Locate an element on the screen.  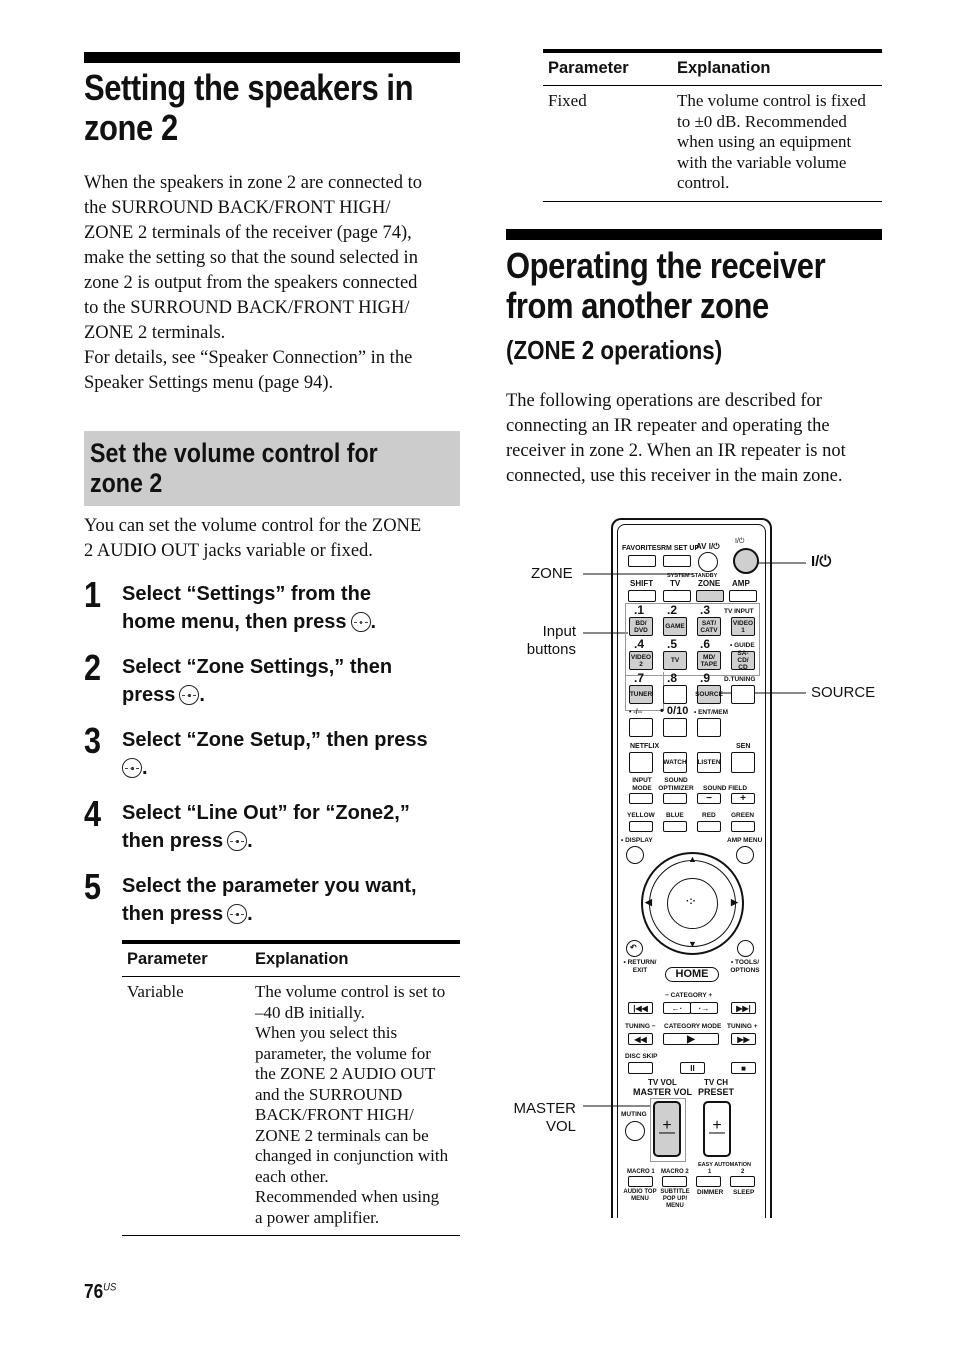
explanation-line: when using an equipment is located at coordinates (764, 141).